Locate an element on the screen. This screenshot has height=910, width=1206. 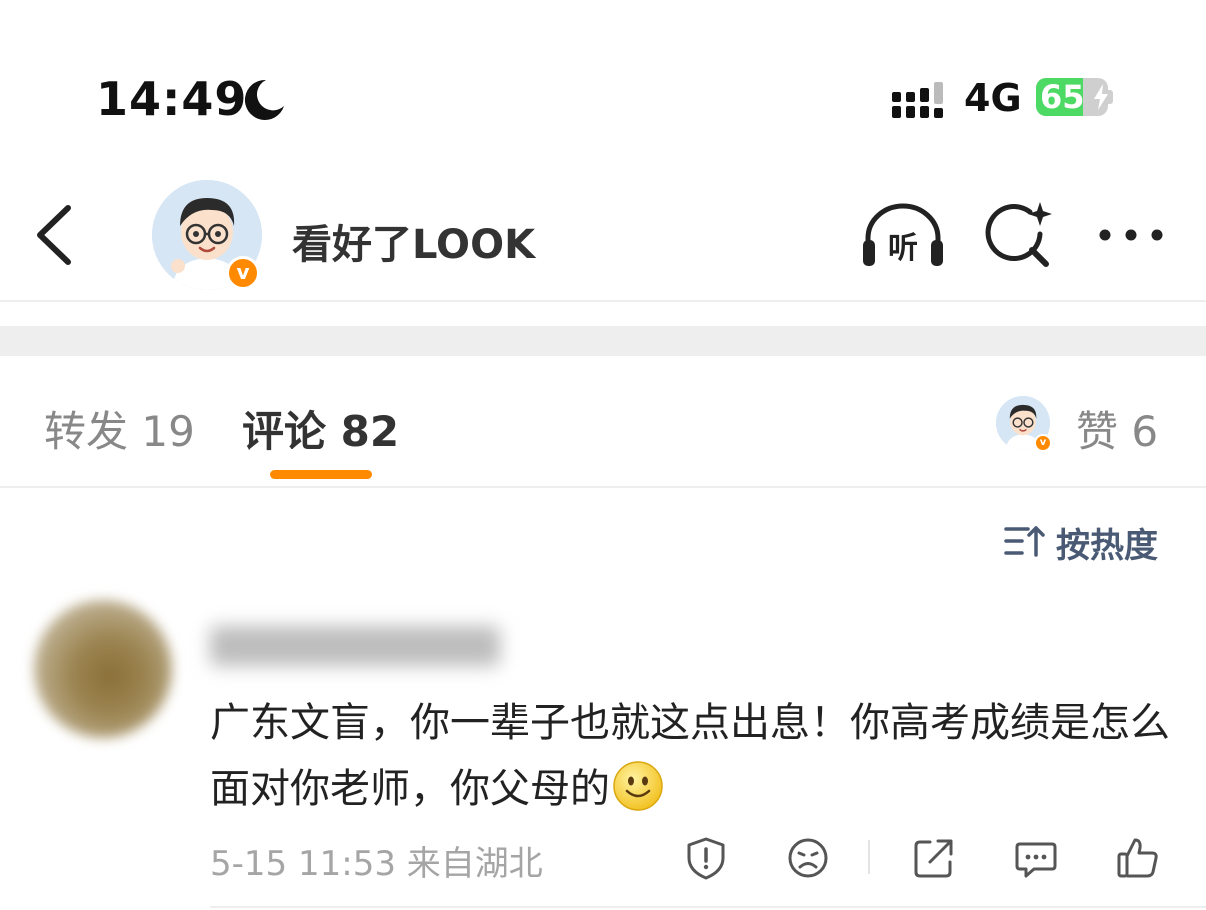
tabs-divider is located at coordinates (603, 487).